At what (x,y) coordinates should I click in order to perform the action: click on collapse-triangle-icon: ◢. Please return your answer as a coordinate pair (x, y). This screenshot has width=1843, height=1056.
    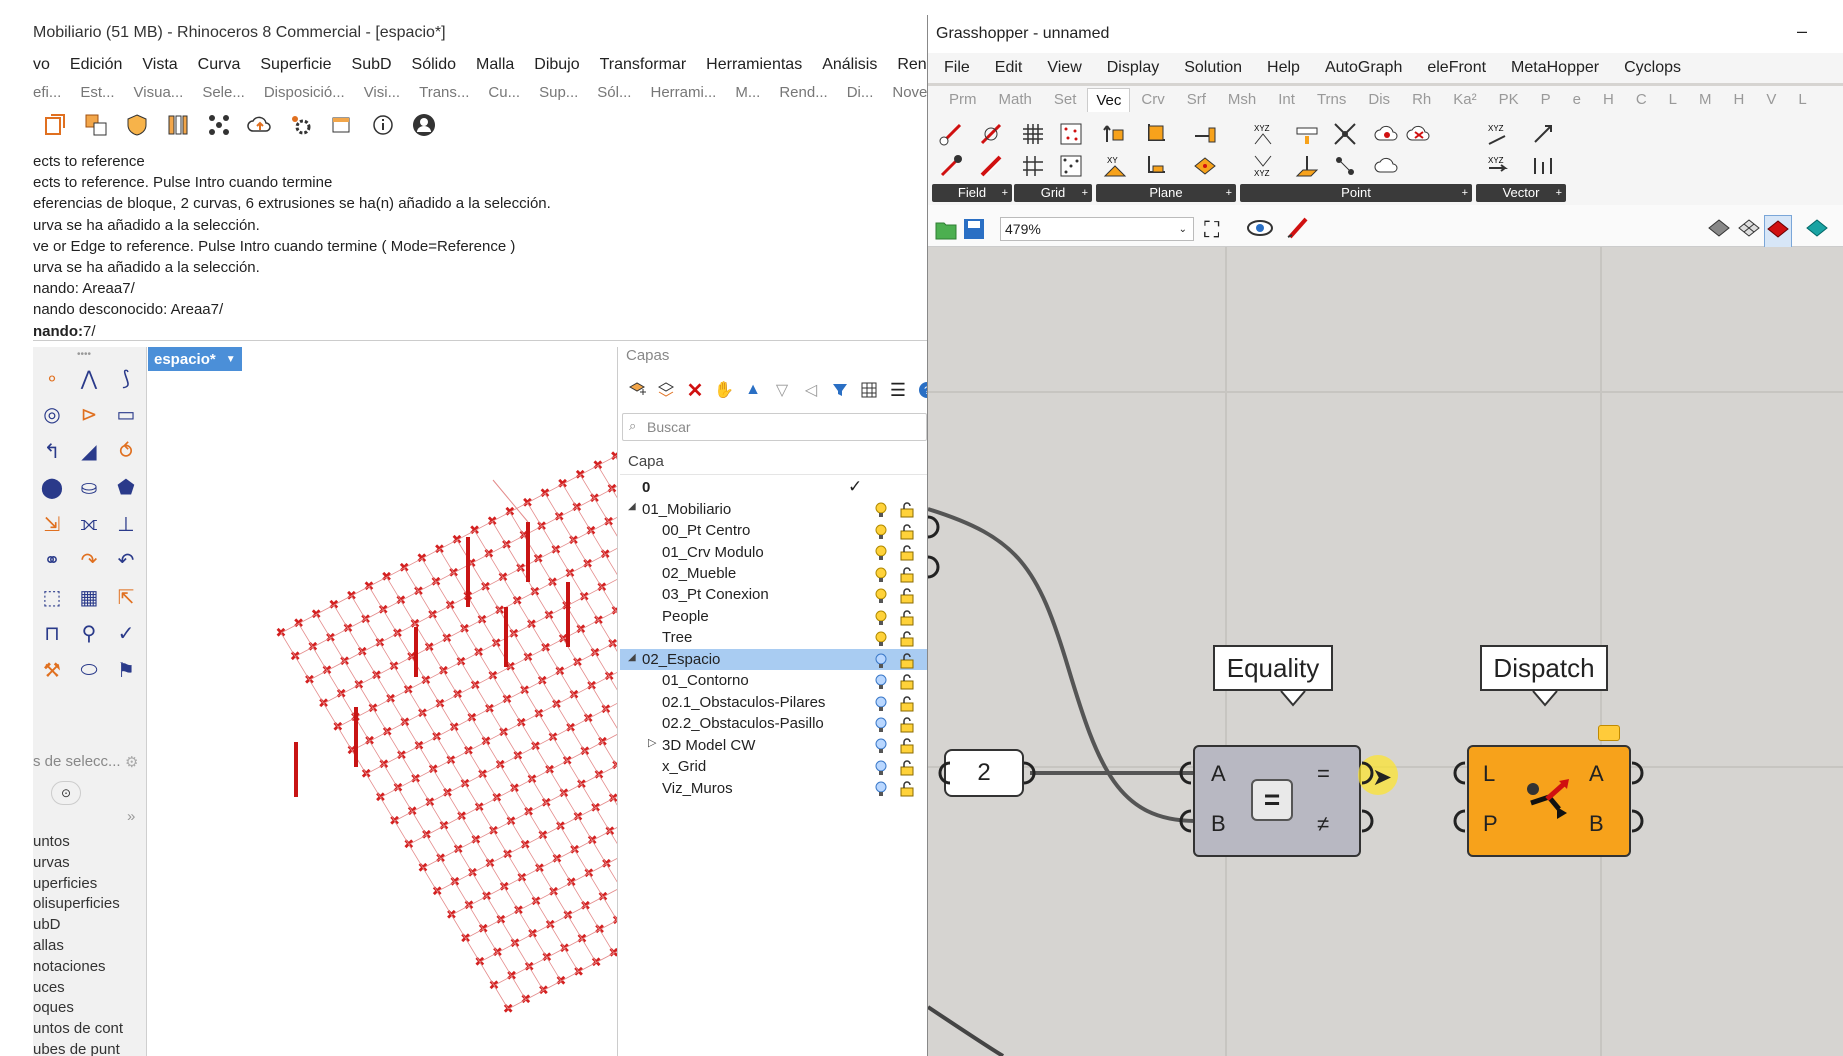
    Looking at the image, I should click on (632, 657).